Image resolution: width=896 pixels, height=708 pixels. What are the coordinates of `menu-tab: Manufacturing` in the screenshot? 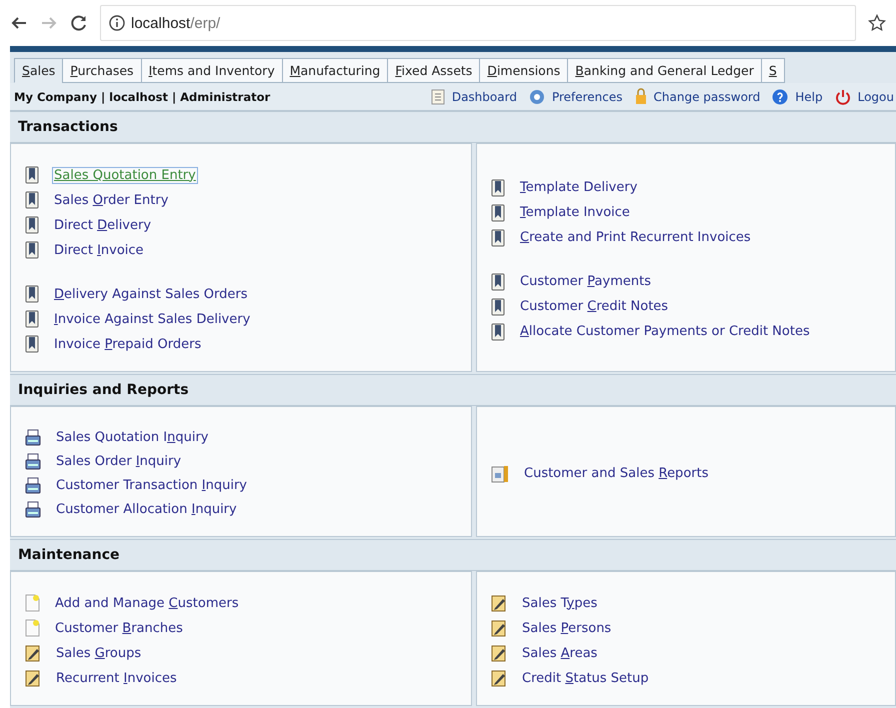 It's located at (335, 70).